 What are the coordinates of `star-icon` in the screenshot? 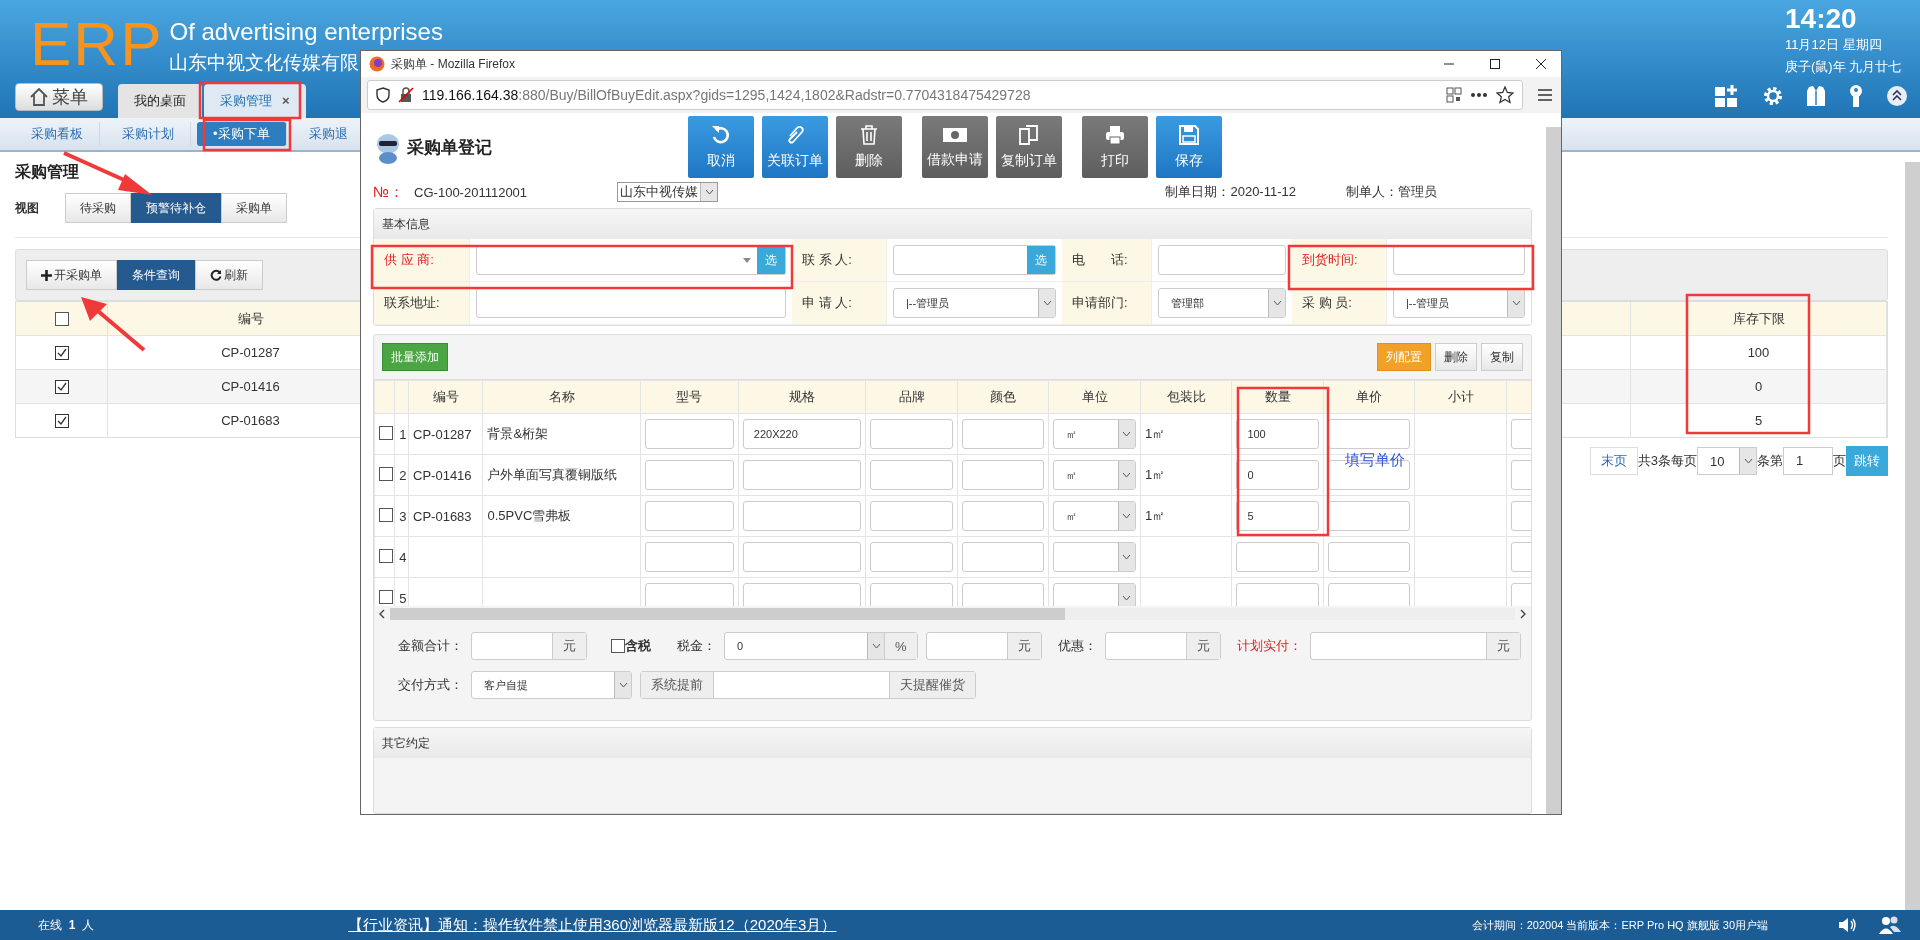 It's located at (1505, 95).